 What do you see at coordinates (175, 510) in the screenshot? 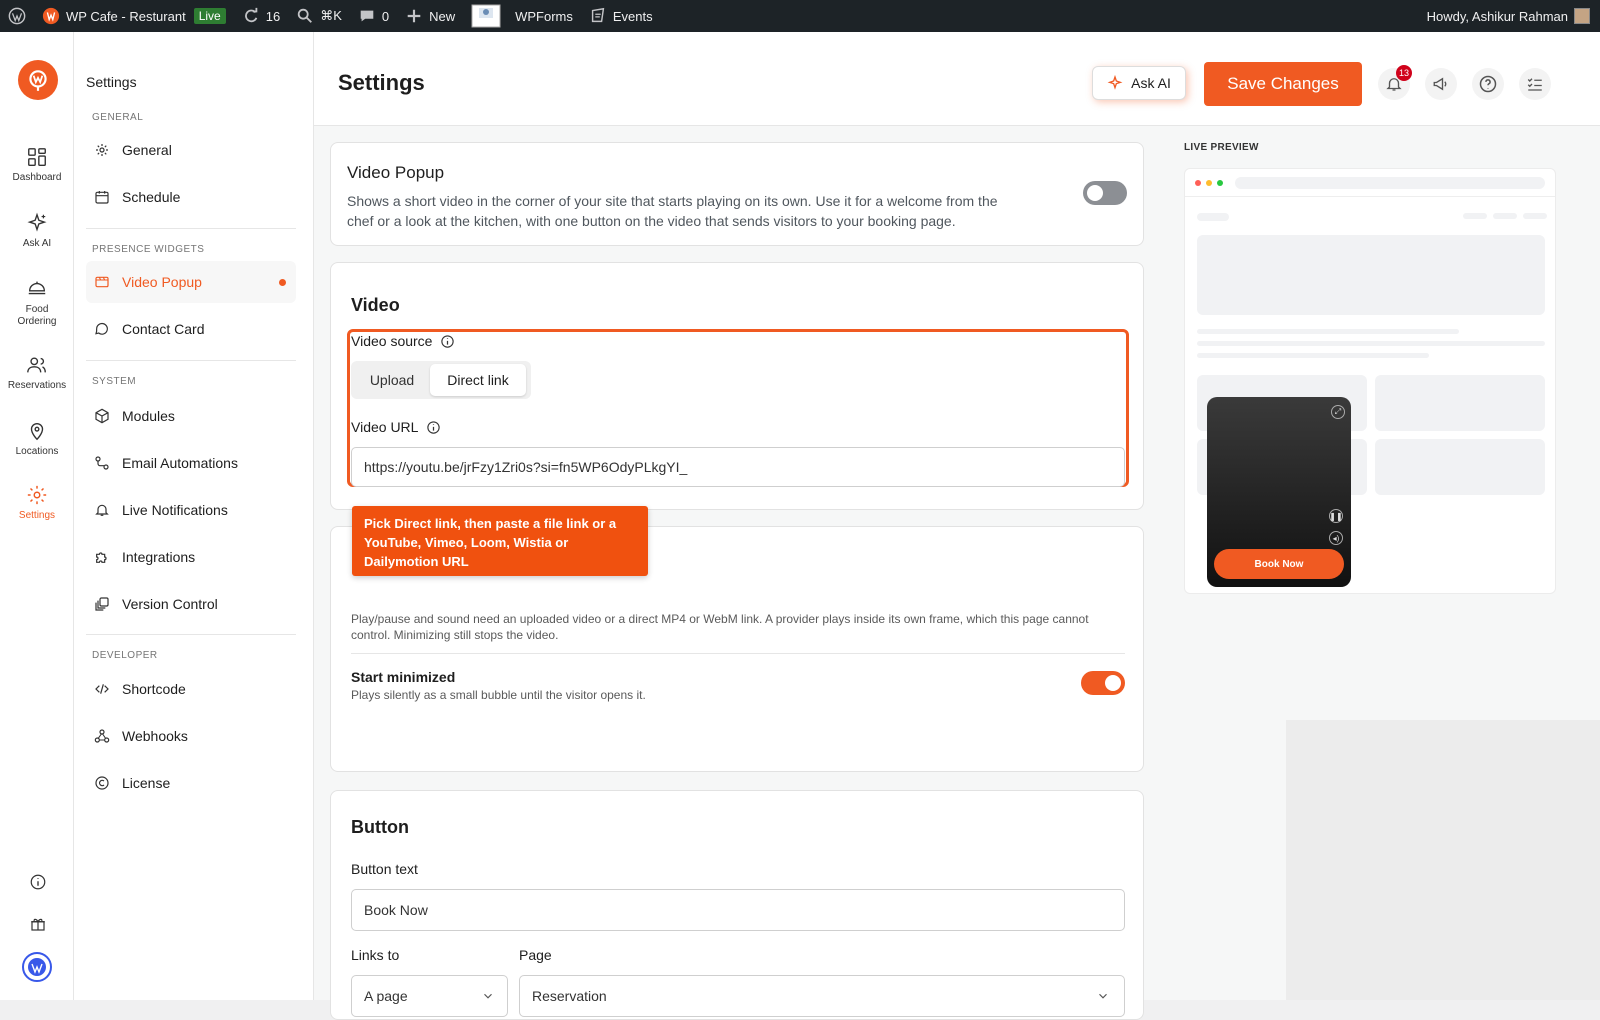
I see `sidebar-item-label: Live Notifications` at bounding box center [175, 510].